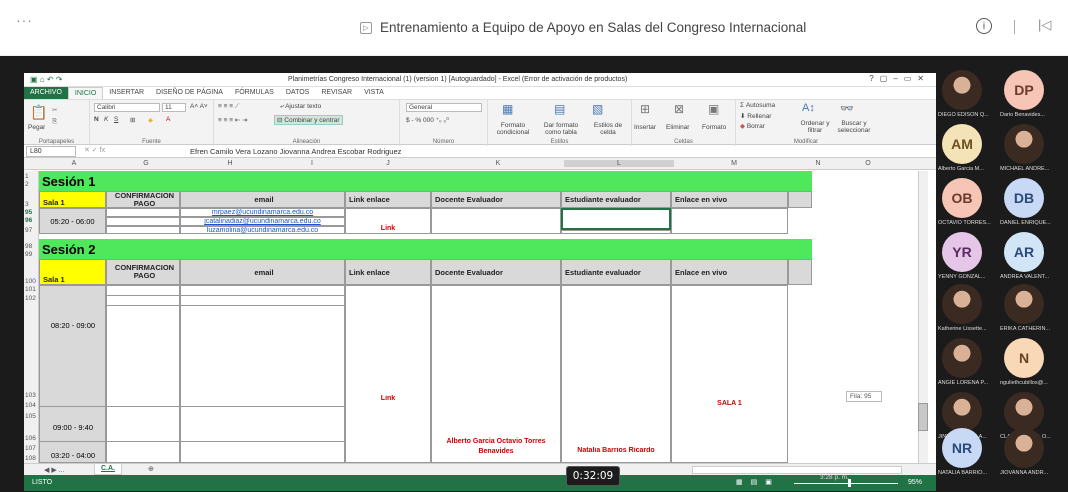 The width and height of the screenshot is (1068, 492). I want to click on session-2-title: Sesión 2, so click(425, 249).